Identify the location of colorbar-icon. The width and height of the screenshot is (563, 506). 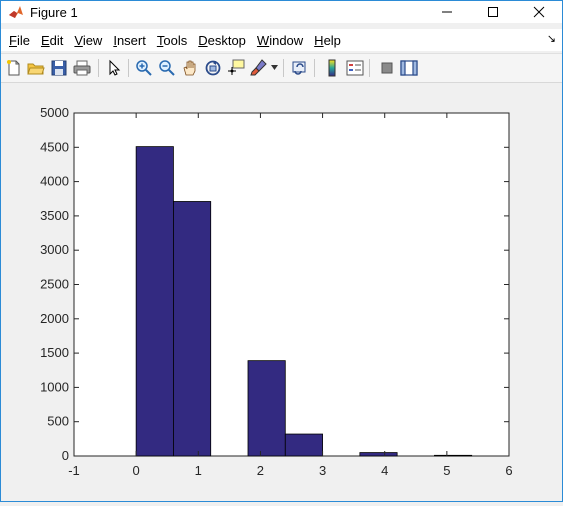
(332, 68).